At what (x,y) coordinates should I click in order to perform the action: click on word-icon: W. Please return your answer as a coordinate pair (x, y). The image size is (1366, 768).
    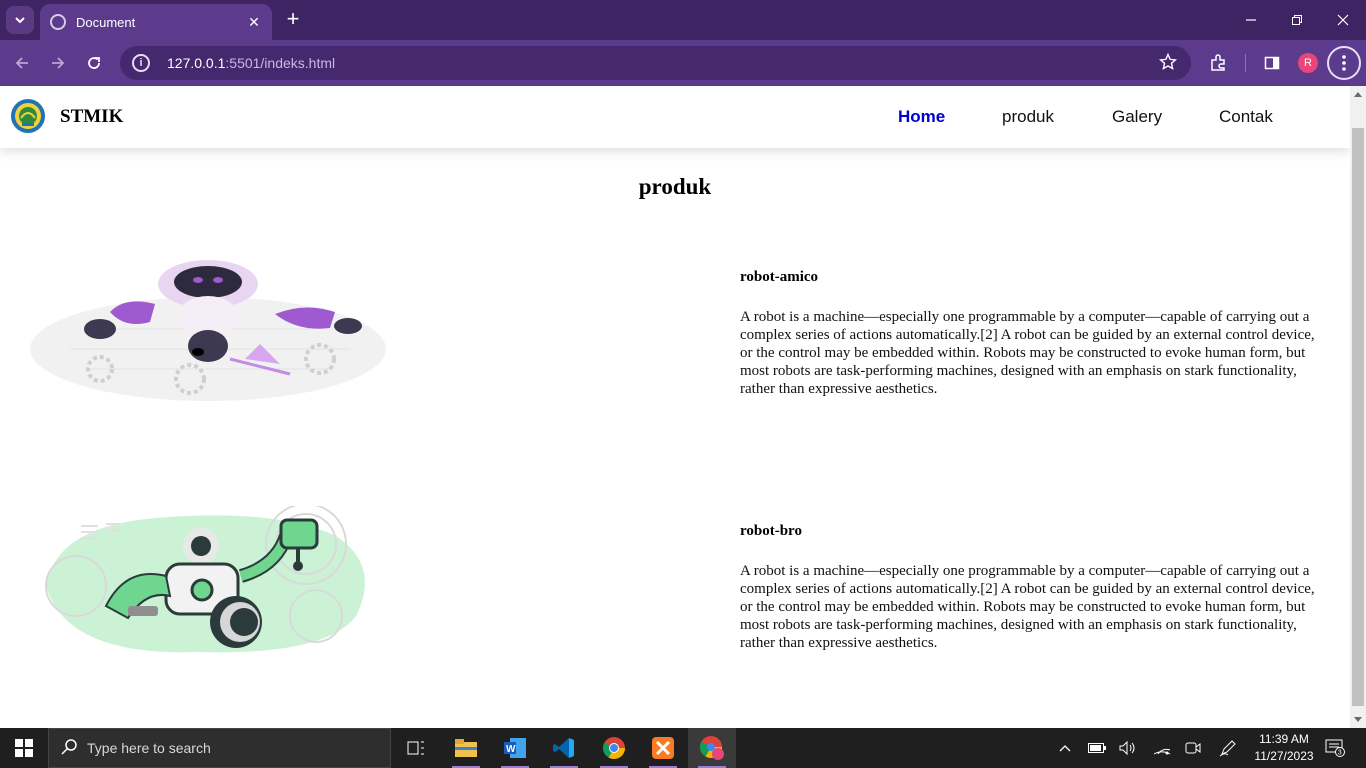
    Looking at the image, I should click on (515, 748).